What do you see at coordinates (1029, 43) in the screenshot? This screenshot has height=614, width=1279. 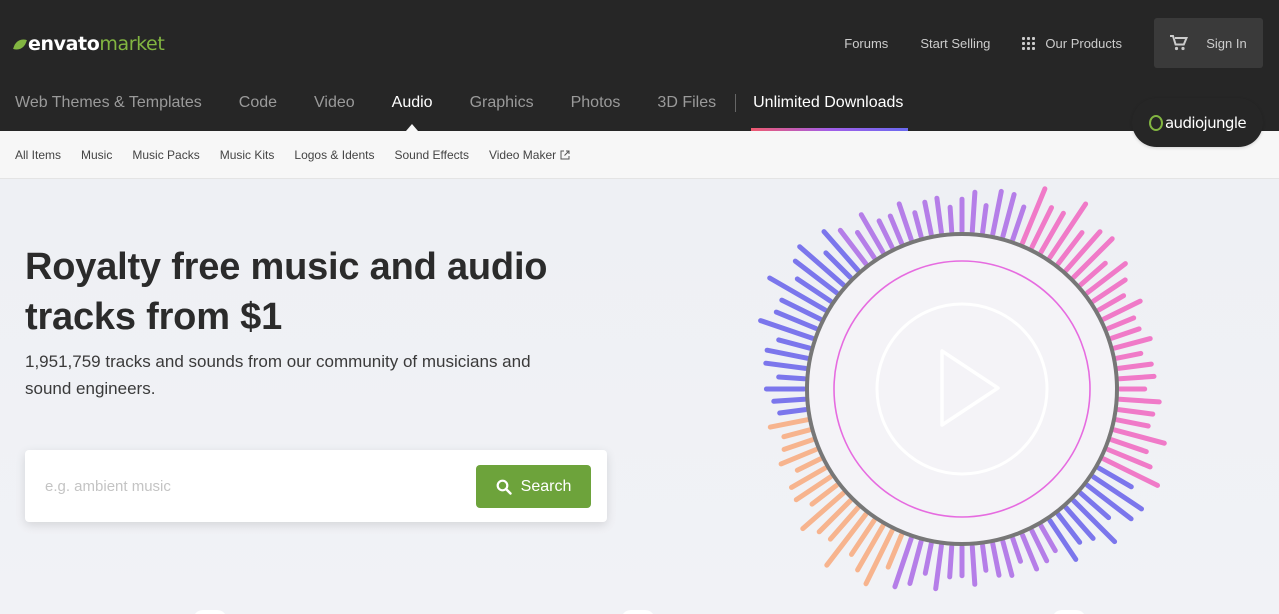 I see `grid-icon` at bounding box center [1029, 43].